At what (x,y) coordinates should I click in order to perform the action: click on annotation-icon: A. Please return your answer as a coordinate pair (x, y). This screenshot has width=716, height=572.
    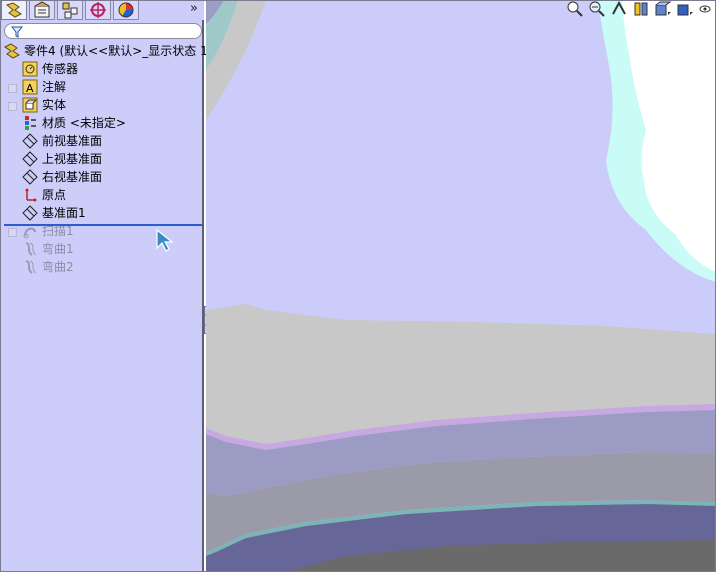
    Looking at the image, I should click on (30, 87).